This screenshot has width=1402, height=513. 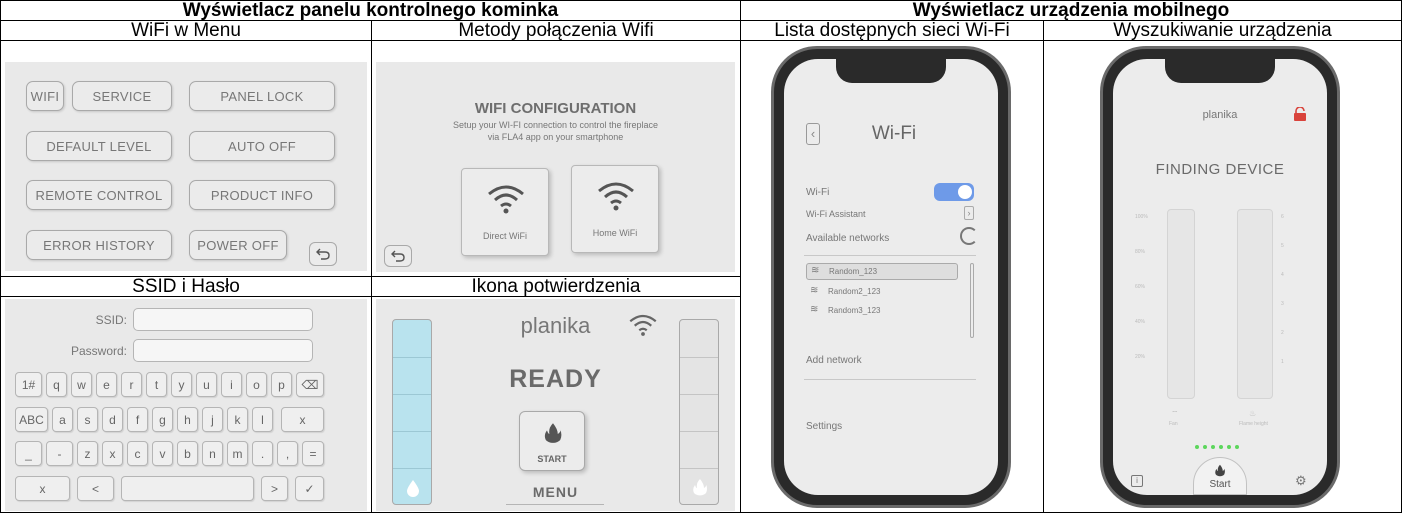 What do you see at coordinates (1071, 10) in the screenshot?
I see `header-right: Wyświetlacz urządzenia mobilnego` at bounding box center [1071, 10].